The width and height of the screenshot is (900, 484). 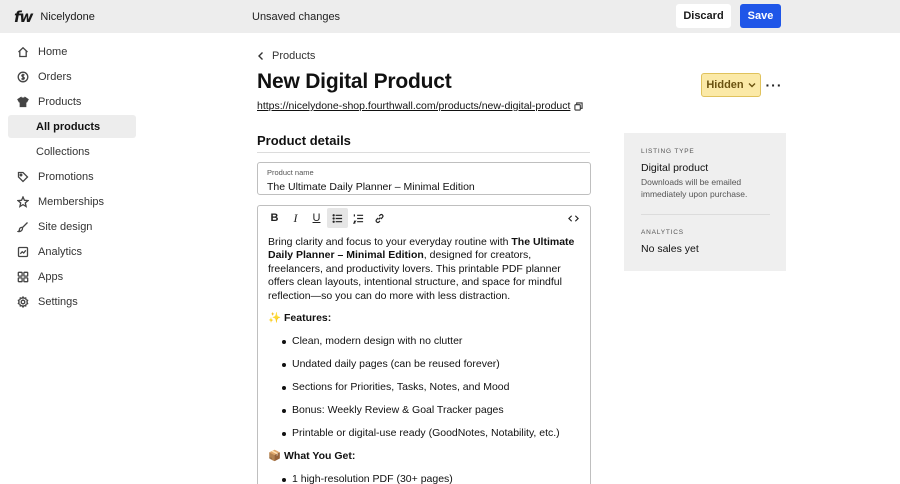 What do you see at coordinates (23, 17) in the screenshot?
I see `brand-logo: fw` at bounding box center [23, 17].